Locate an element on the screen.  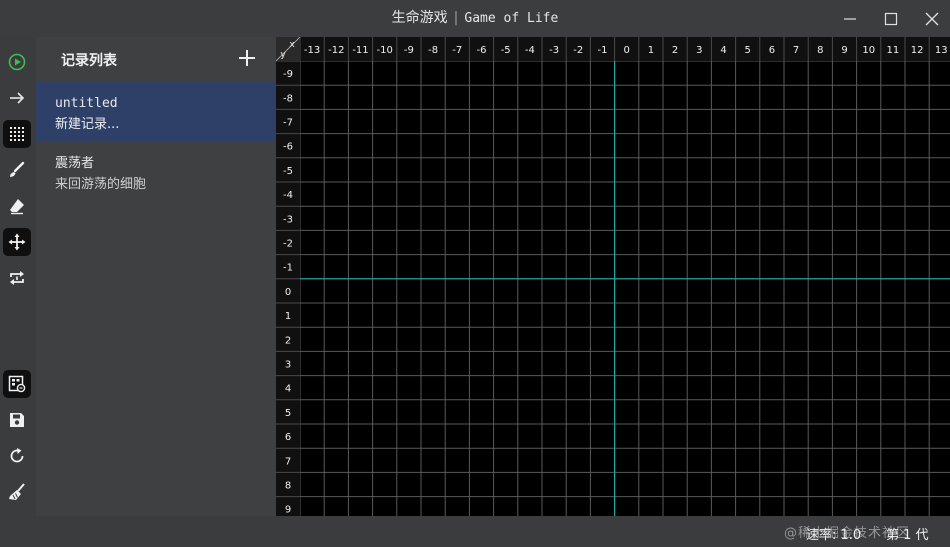
y-tick-label: 1 is located at coordinates (288, 316).